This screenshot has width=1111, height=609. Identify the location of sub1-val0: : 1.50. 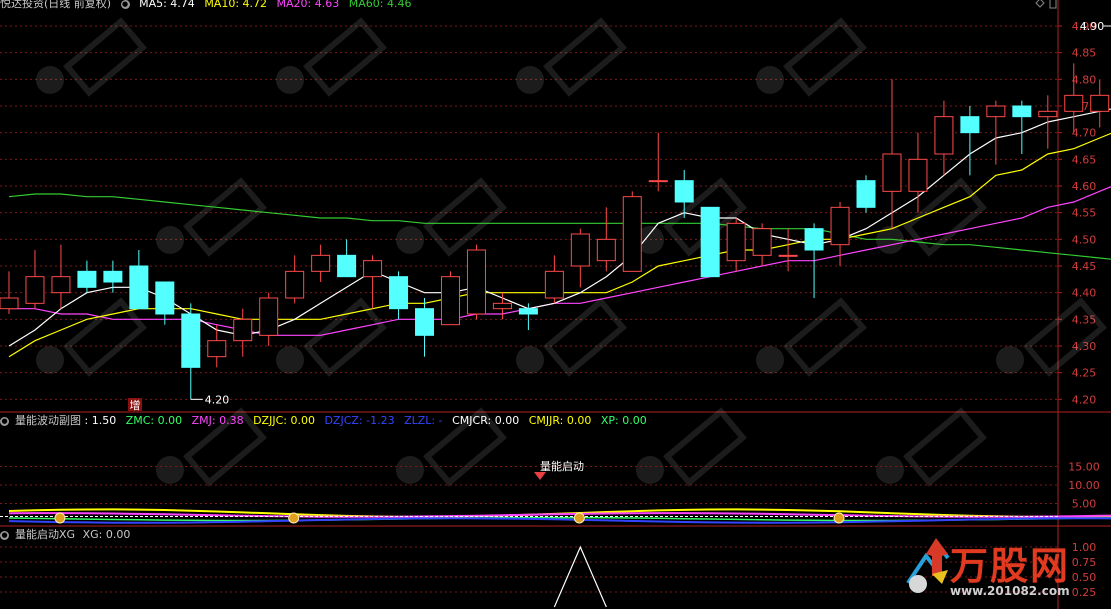
(100, 420).